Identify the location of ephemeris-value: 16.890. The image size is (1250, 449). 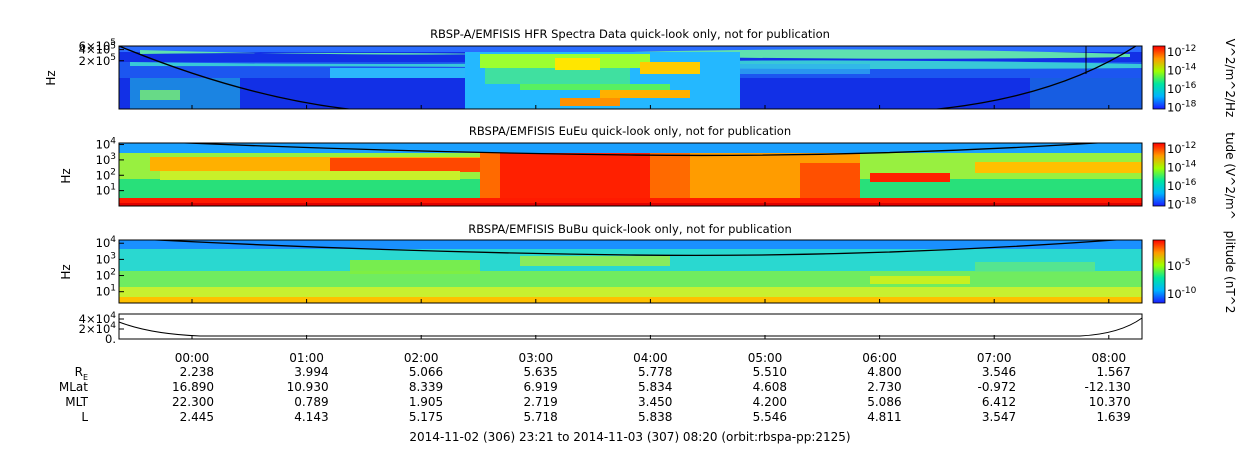
(193, 387).